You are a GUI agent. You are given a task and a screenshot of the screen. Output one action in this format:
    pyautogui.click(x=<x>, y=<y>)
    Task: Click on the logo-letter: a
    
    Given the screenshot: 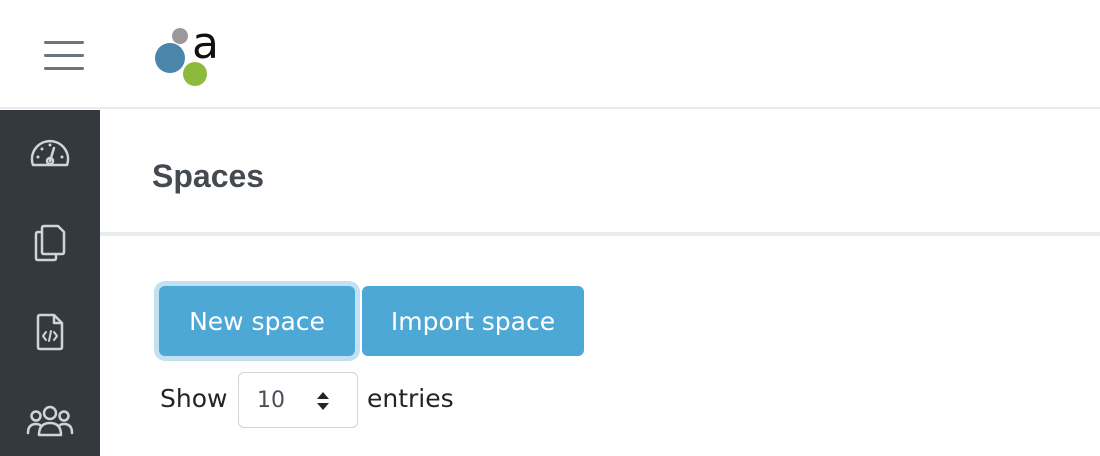 What is the action you would take?
    pyautogui.click(x=205, y=45)
    